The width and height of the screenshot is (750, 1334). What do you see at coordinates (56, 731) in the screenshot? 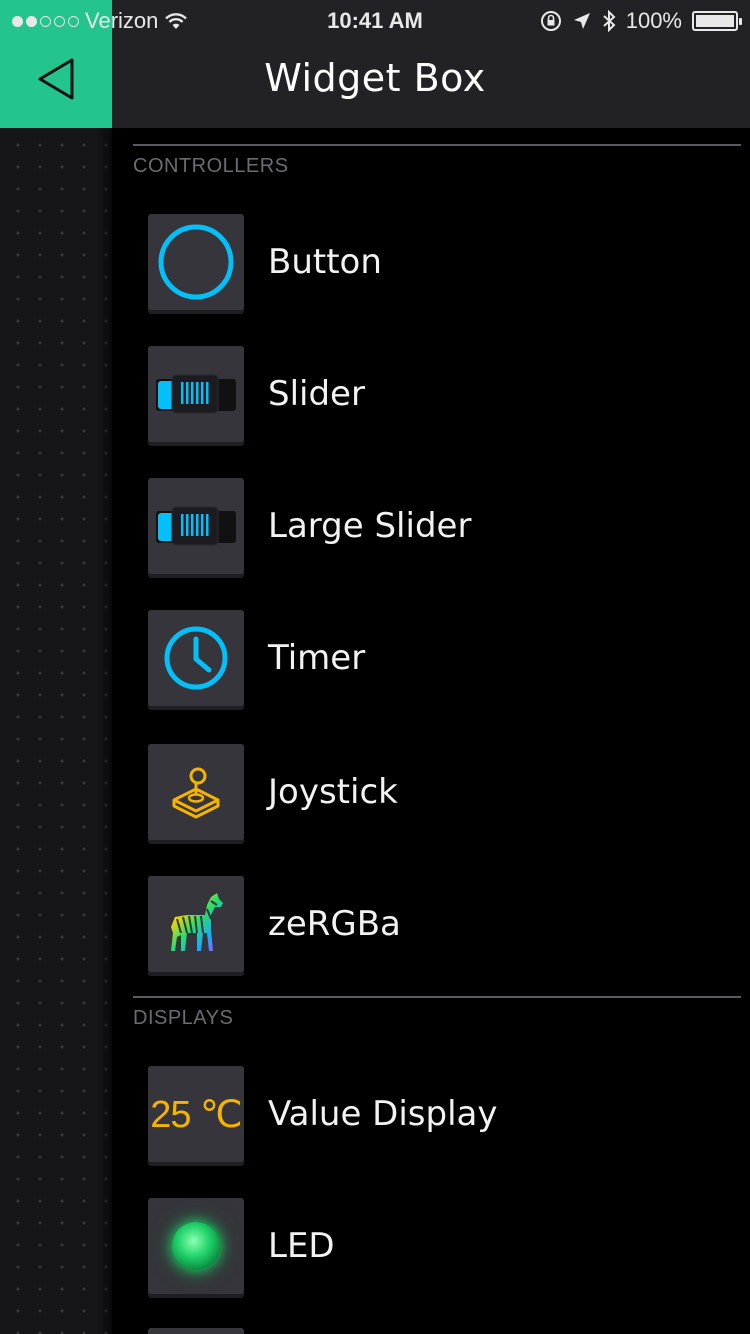
I see `project-canvas` at bounding box center [56, 731].